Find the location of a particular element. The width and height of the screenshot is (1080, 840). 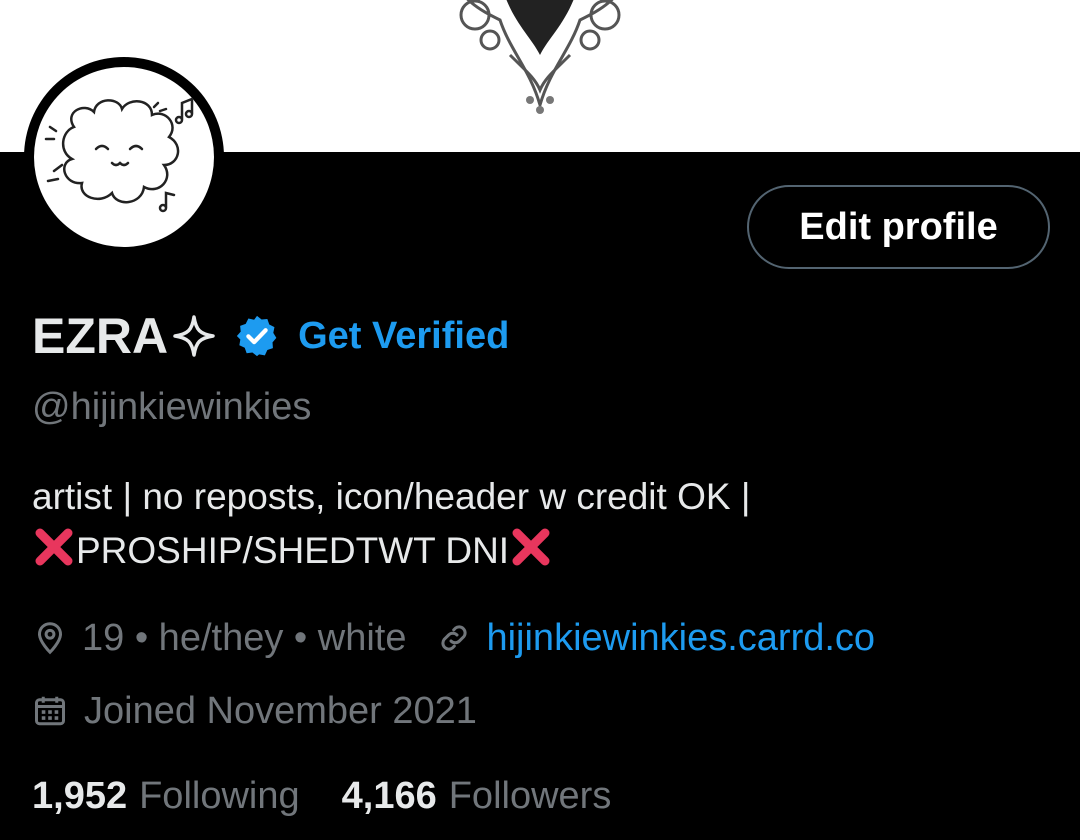

joined-row: Joined November 2021 is located at coordinates (254, 711).